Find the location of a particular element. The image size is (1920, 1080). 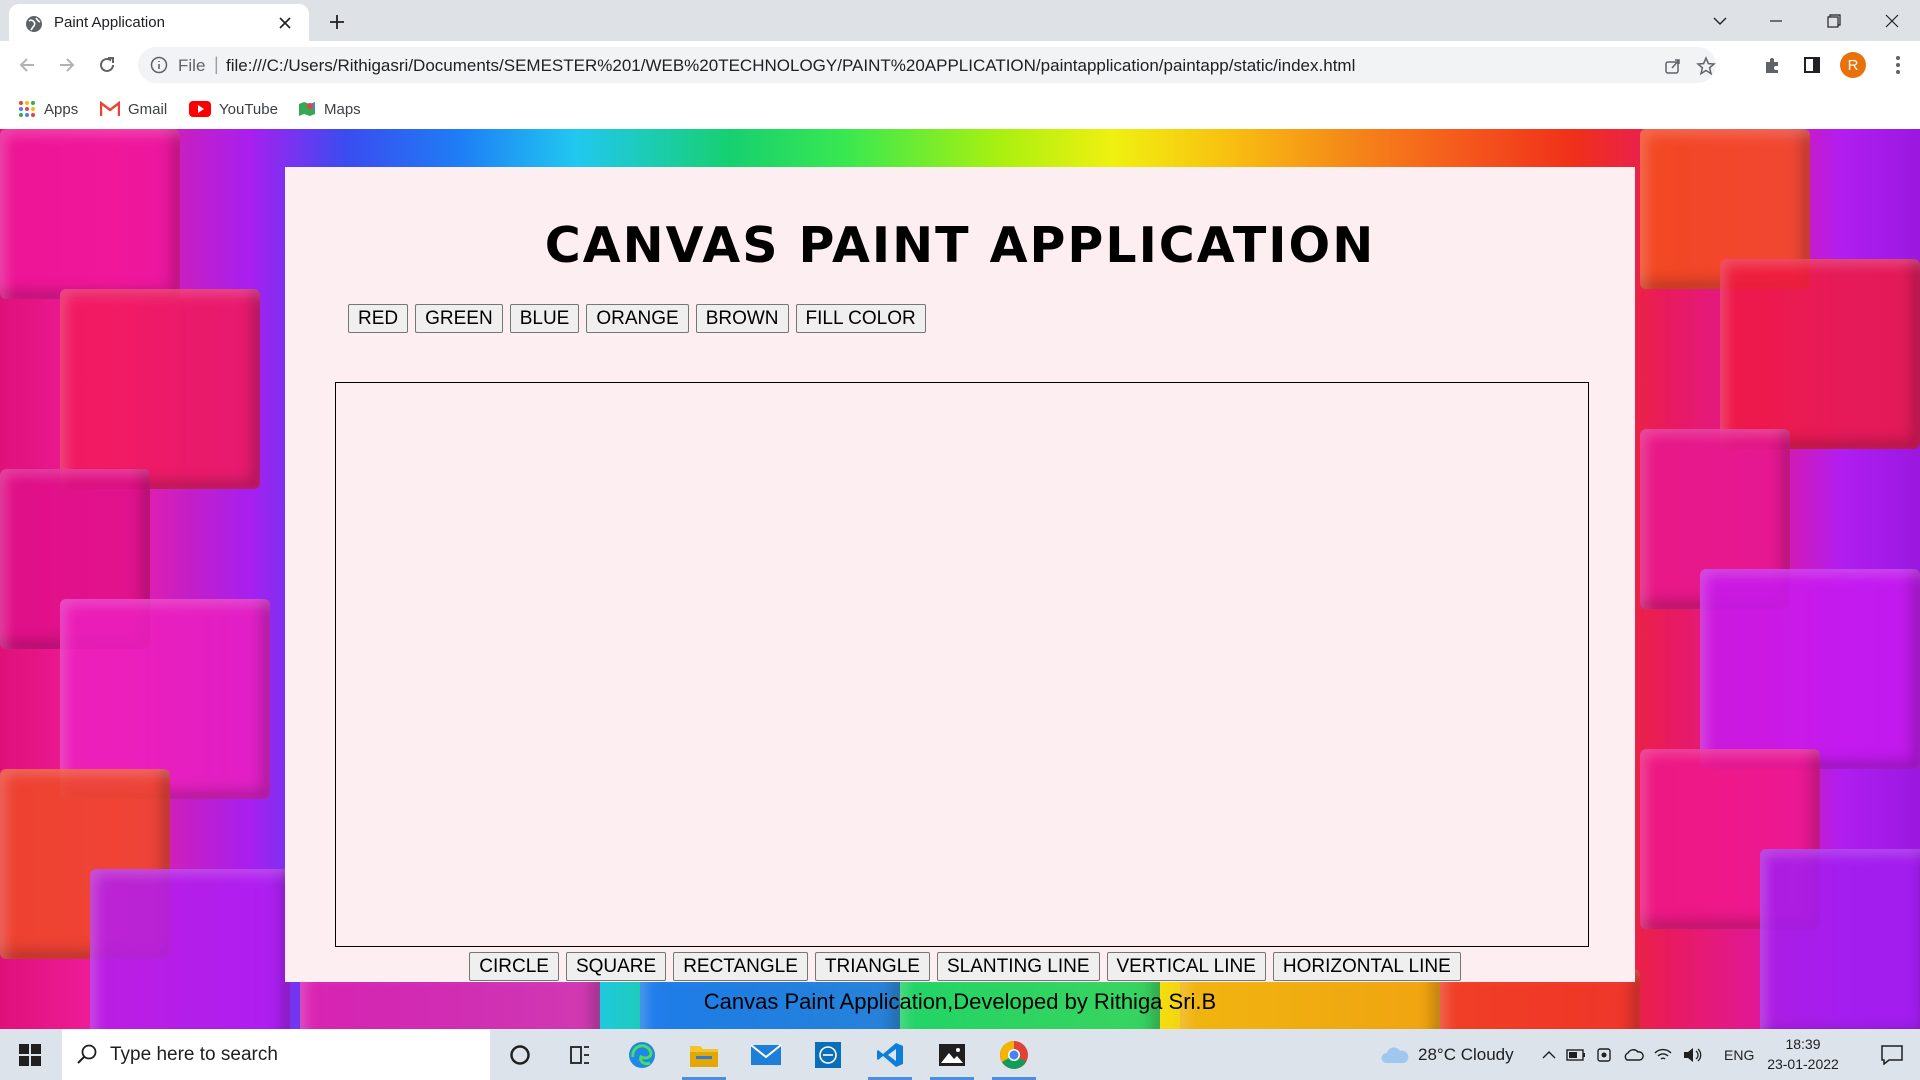

bookmark-label: Apps is located at coordinates (61, 109).